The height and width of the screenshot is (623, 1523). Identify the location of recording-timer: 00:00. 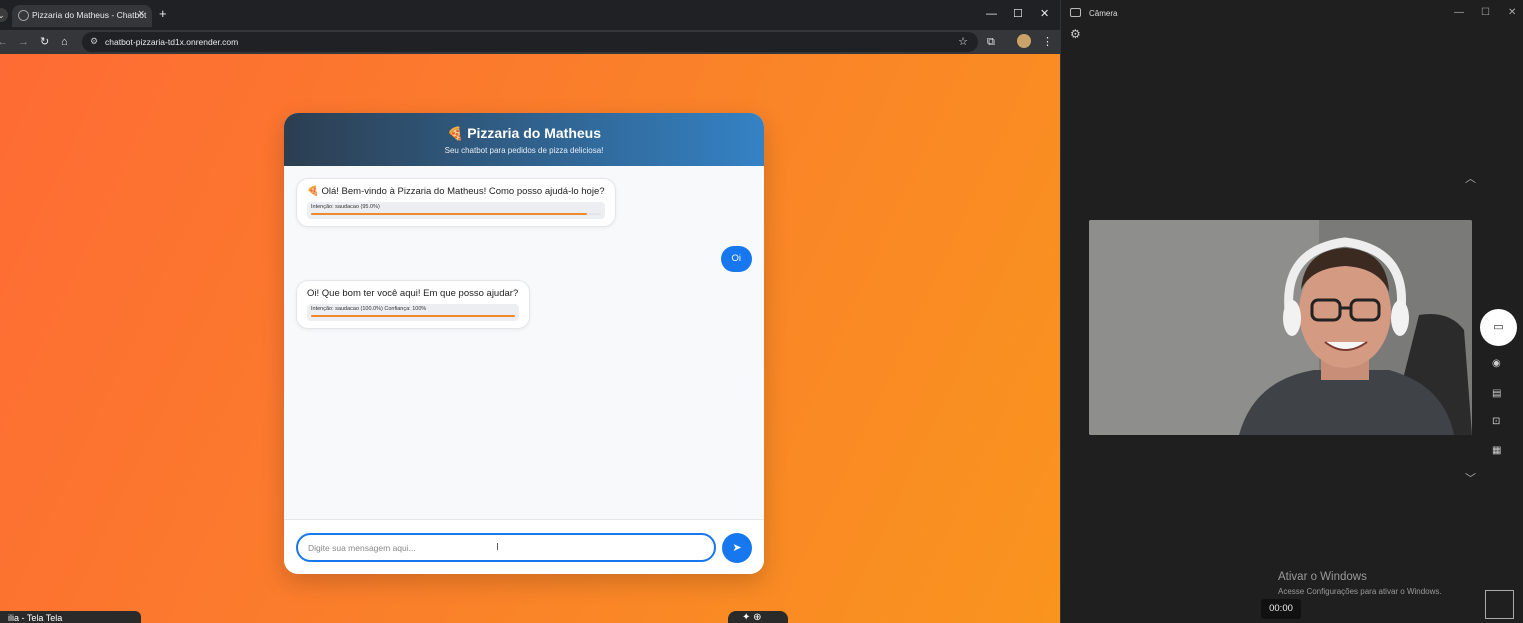
(1281, 609).